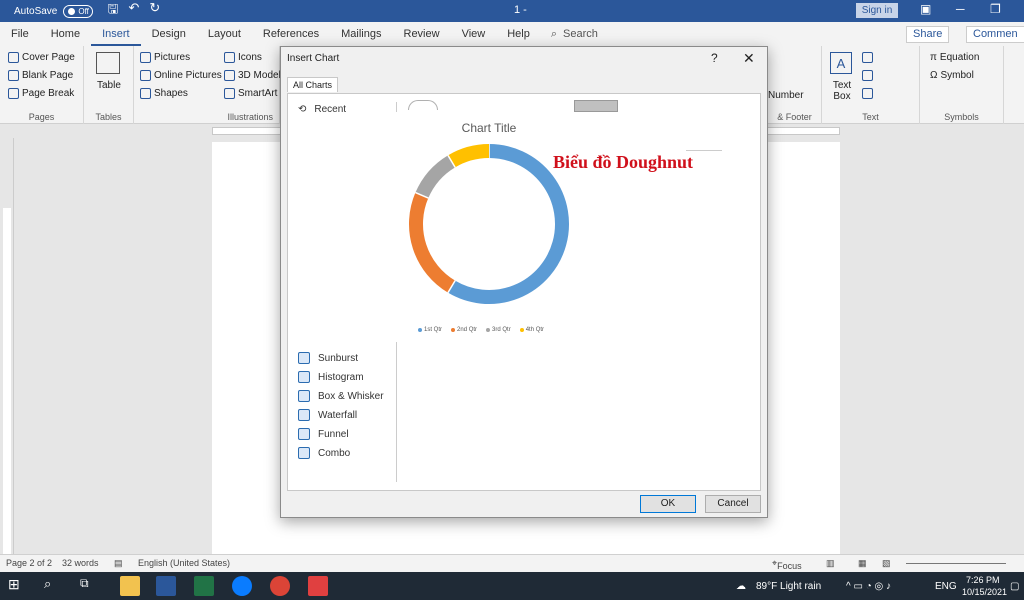  What do you see at coordinates (169, 34) in the screenshot?
I see `tab-design: Design` at bounding box center [169, 34].